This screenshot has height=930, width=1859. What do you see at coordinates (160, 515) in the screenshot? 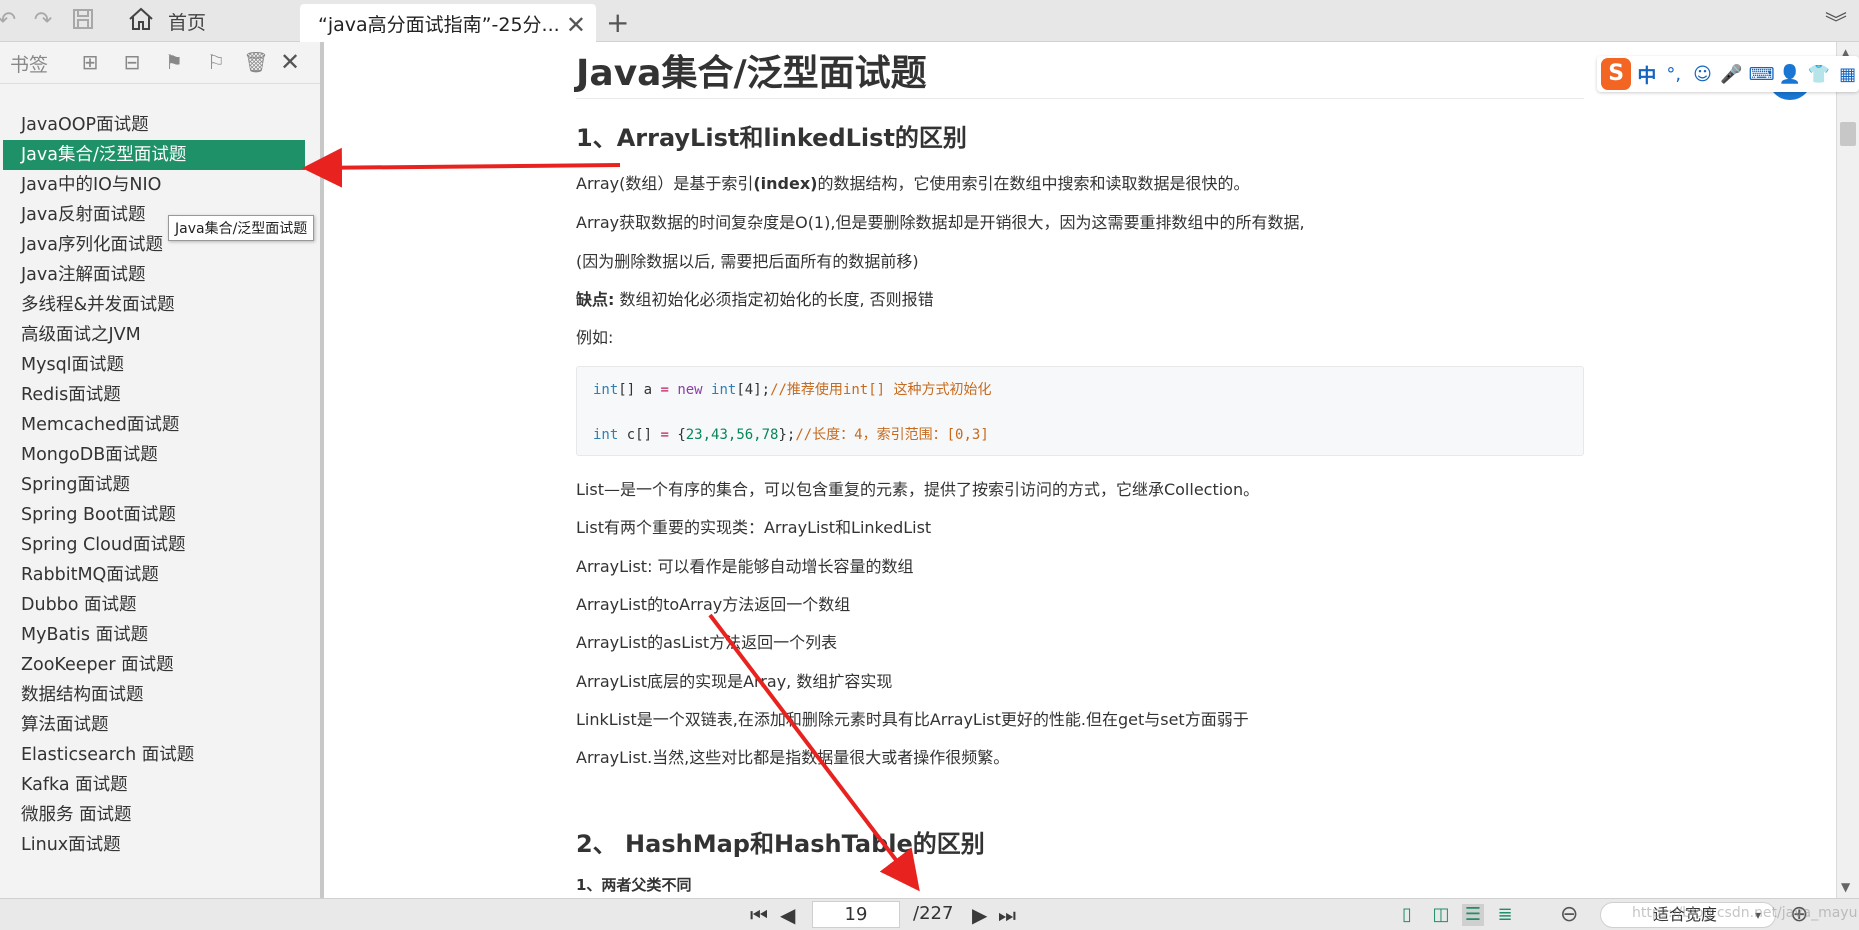
I see `sidebar-item: Spring Boot面试题` at bounding box center [160, 515].